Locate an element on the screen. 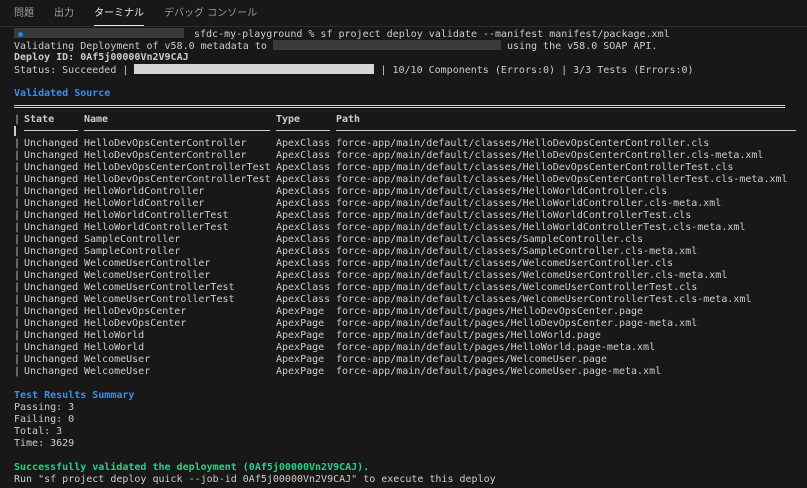 This screenshot has width=807, height=488. status-prefix: Status: Succeeded | is located at coordinates (71, 70).